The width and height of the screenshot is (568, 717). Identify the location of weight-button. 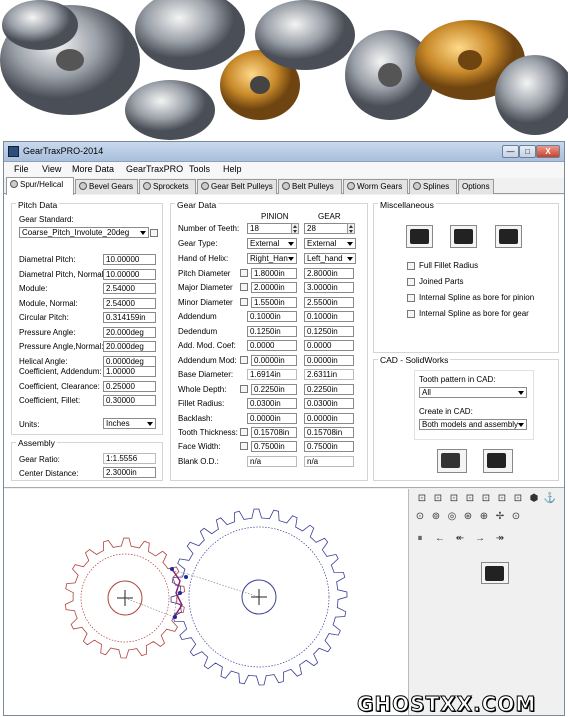
(463, 236).